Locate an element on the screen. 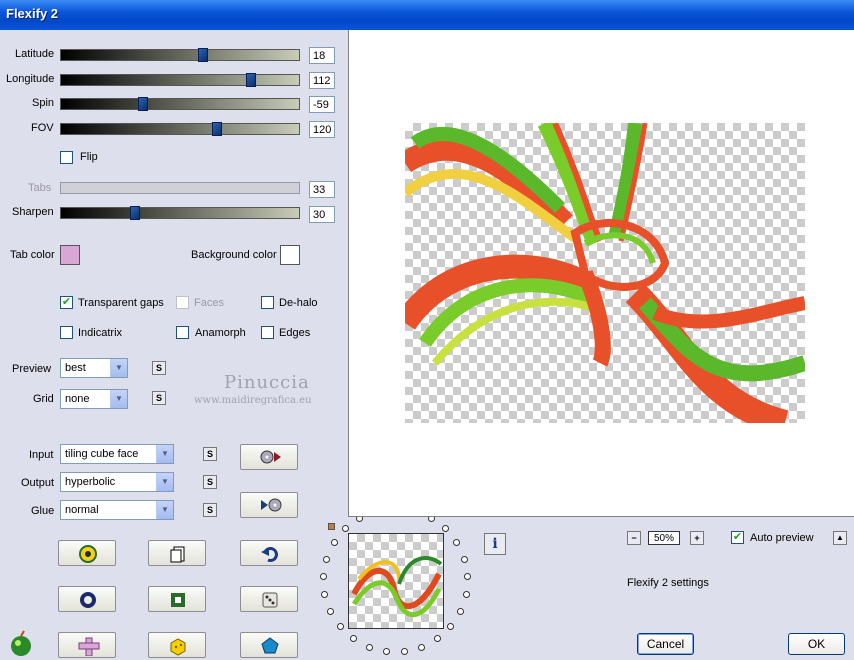 This screenshot has width=854, height=660. auto-preview-checkbox: ✔ is located at coordinates (737, 537).